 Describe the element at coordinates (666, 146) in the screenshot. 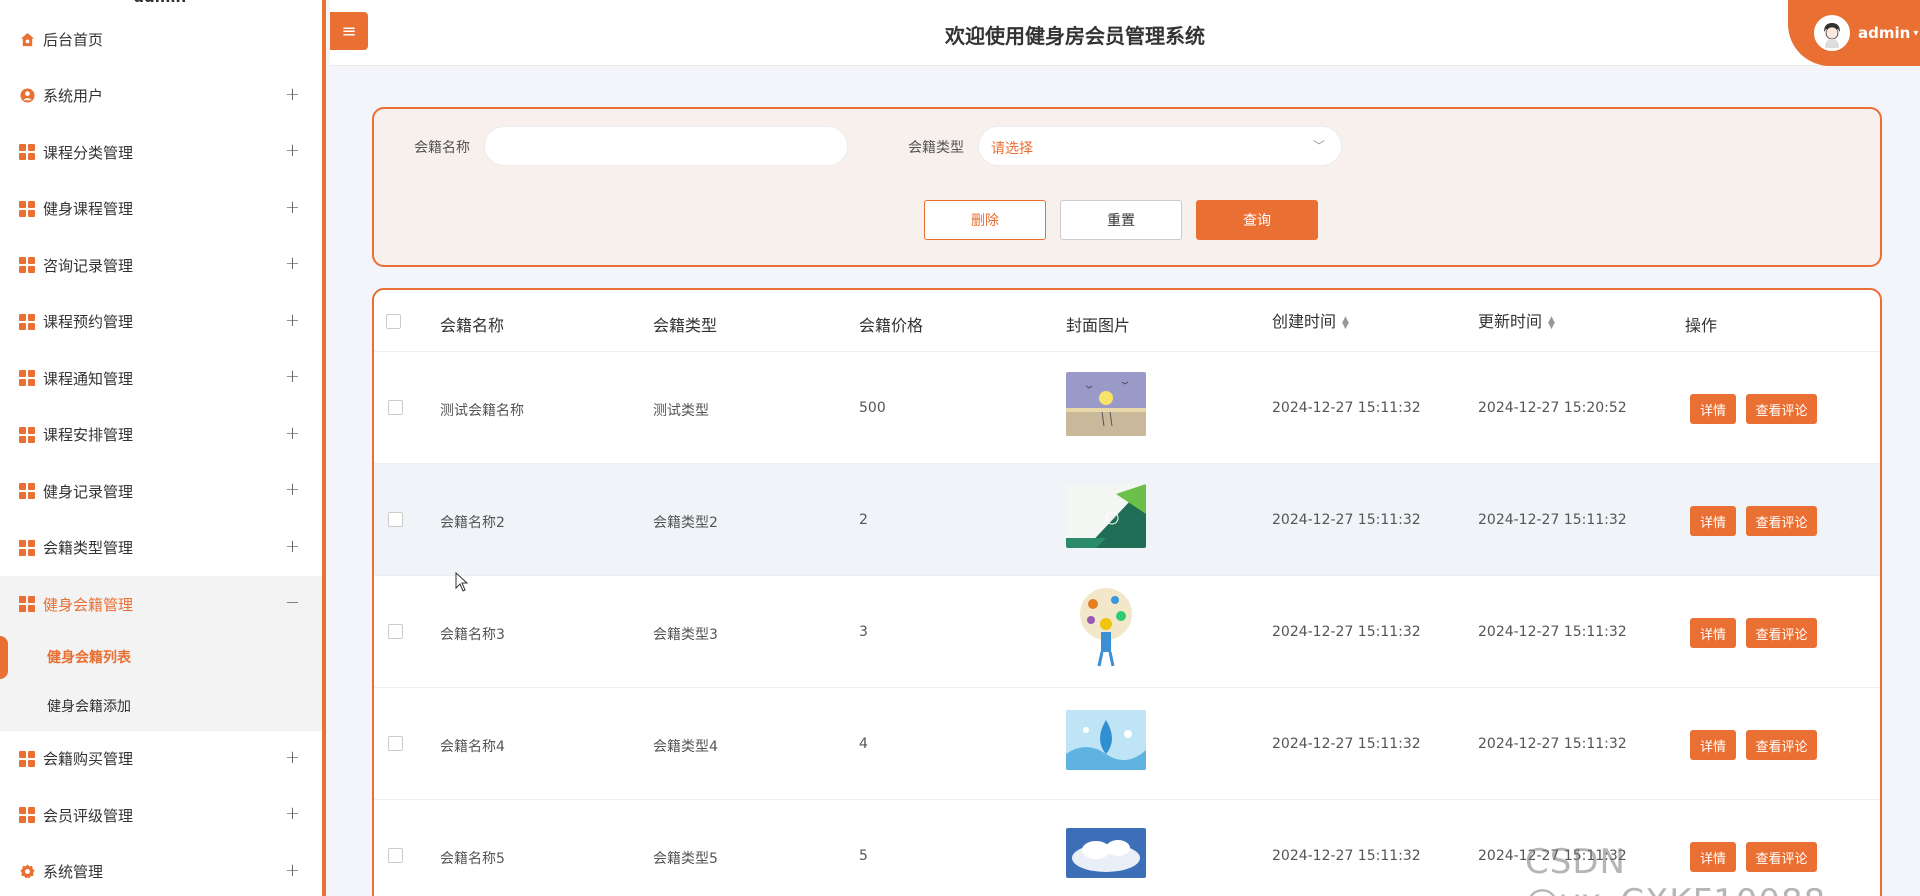

I see `name-input` at that location.